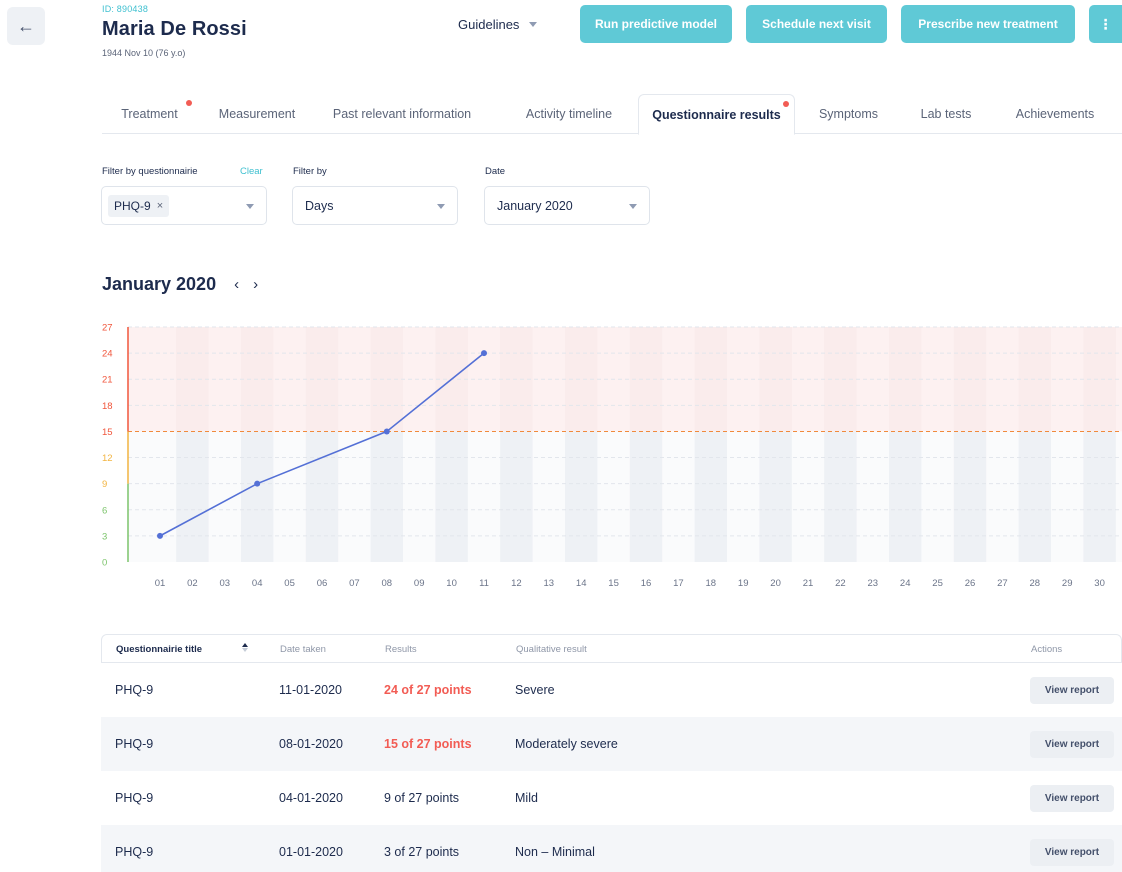 Image resolution: width=1122 pixels, height=872 pixels. Describe the element at coordinates (1067, 583) in the screenshot. I see `x-tick-label: 29` at that location.